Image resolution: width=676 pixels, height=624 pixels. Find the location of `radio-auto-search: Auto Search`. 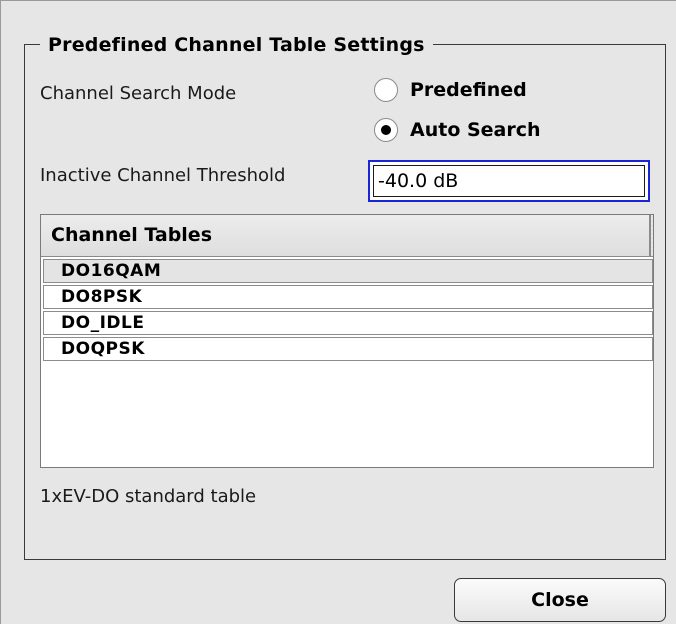

radio-auto-search: Auto Search is located at coordinates (457, 130).